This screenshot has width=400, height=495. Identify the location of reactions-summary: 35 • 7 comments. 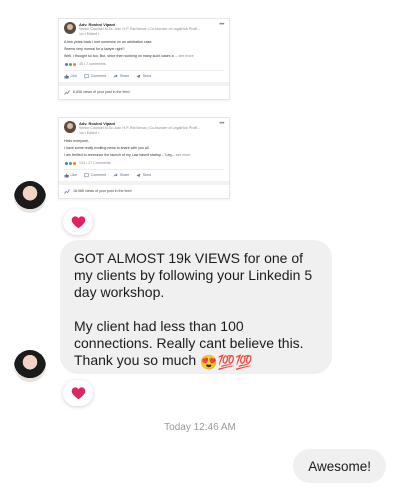
(144, 64).